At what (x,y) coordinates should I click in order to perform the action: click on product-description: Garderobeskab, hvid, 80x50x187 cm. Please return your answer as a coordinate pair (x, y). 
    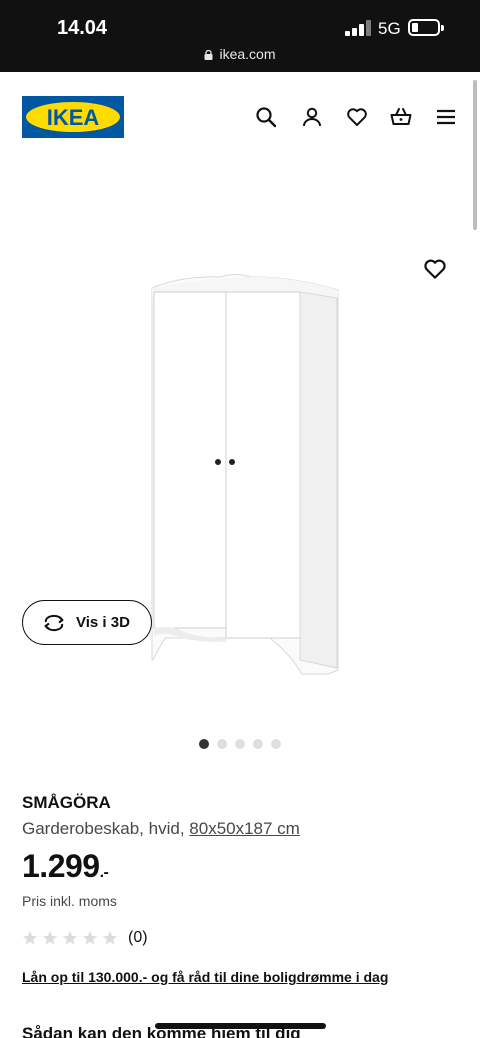
    Looking at the image, I should click on (161, 829).